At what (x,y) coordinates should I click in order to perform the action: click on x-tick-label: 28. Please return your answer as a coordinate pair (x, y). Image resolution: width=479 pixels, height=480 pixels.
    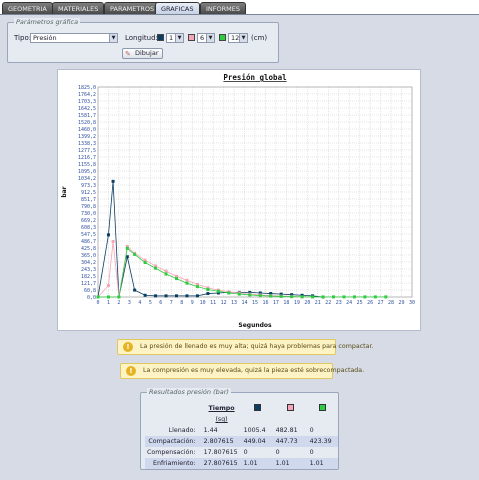
    Looking at the image, I should click on (391, 303).